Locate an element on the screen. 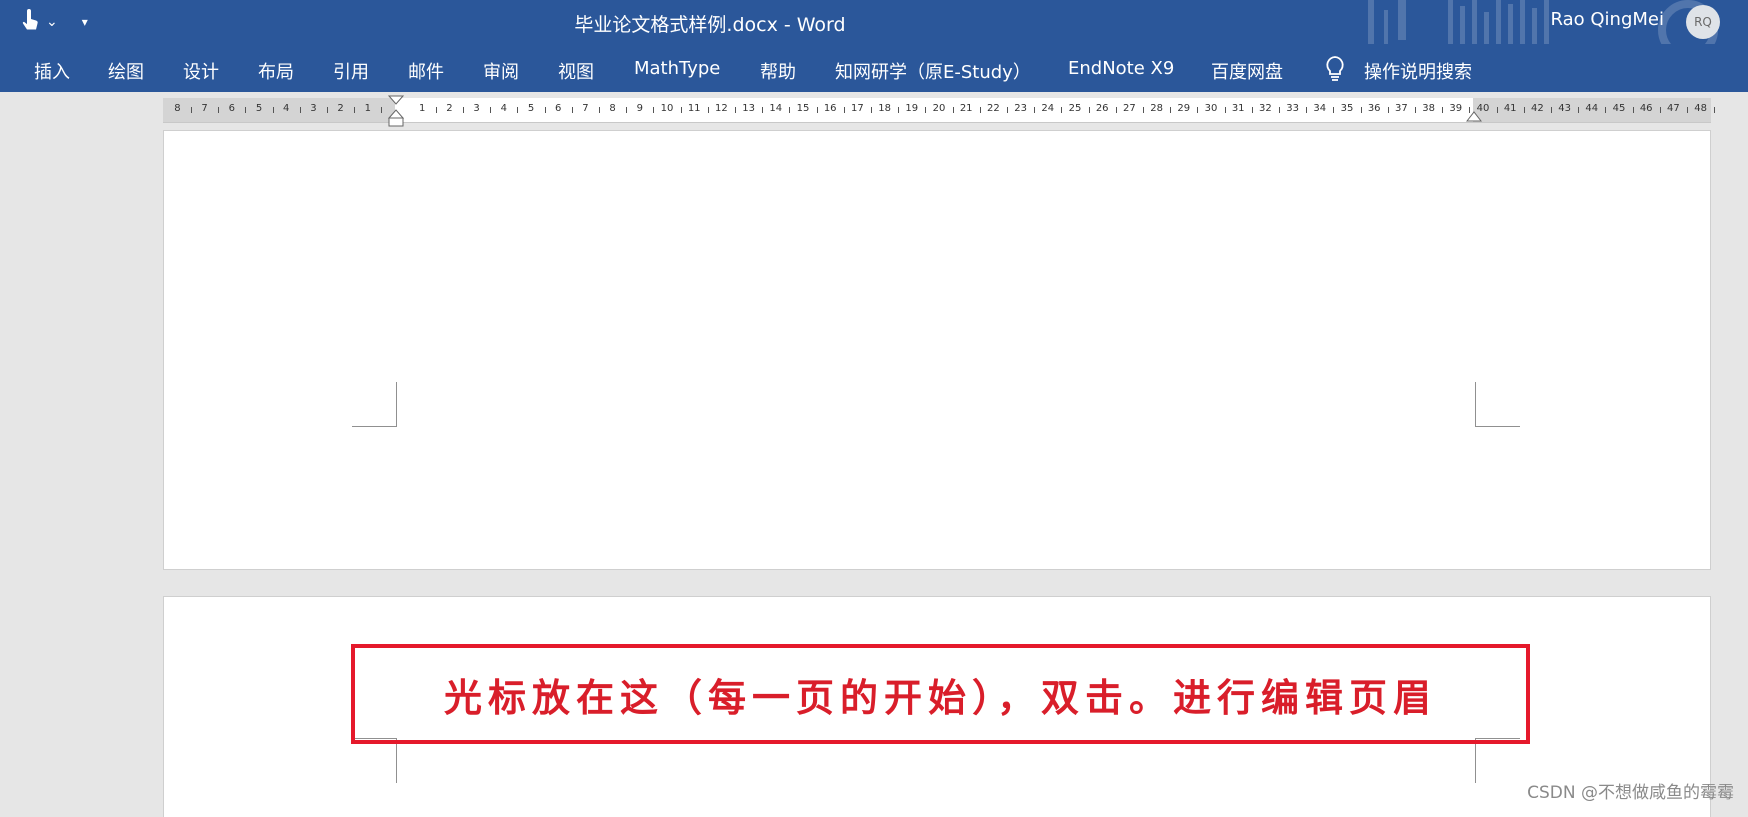  watermark: CSDN @不想做咸鱼的霉霉 is located at coordinates (1630, 793).